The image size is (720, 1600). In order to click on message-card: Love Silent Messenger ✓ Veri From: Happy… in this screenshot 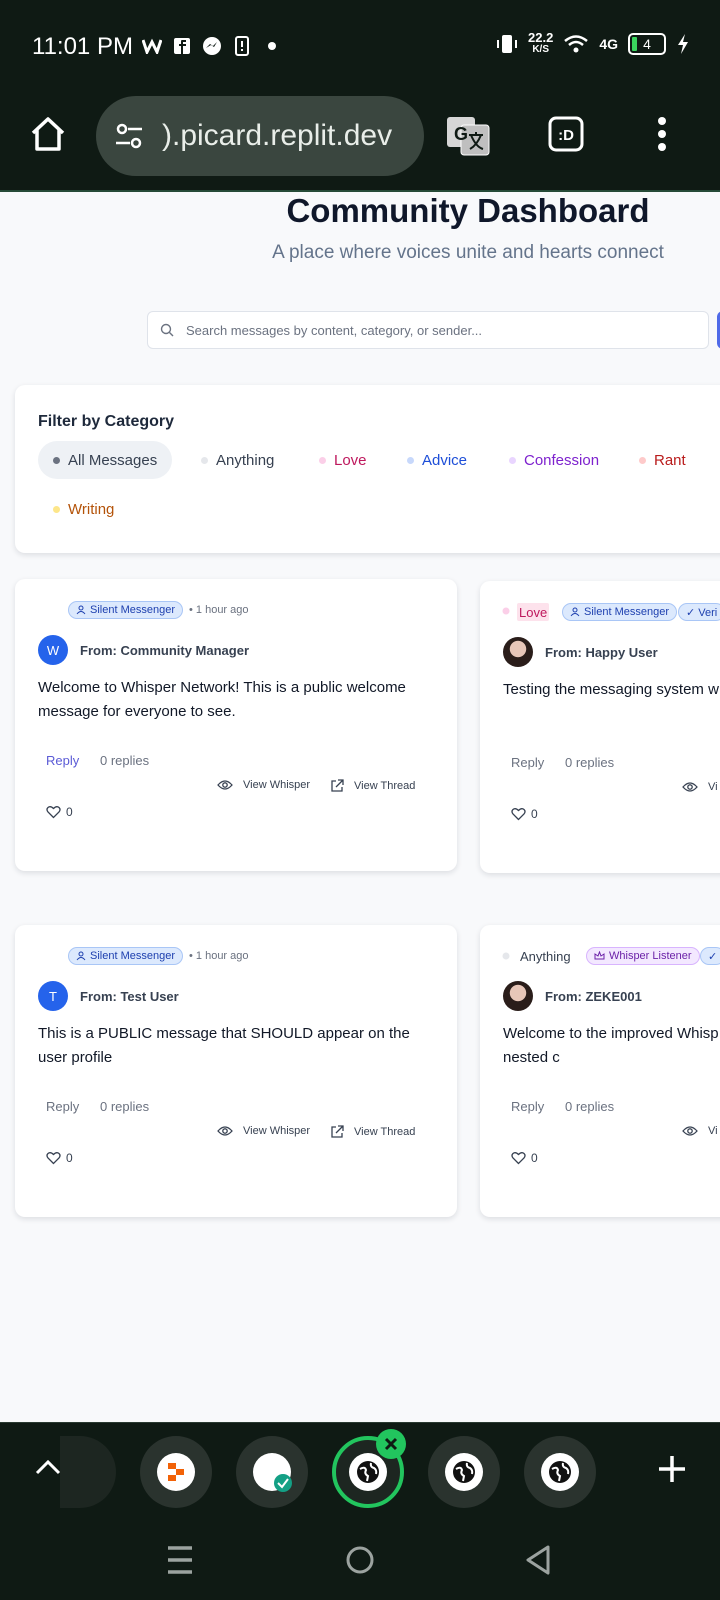, I will do `click(600, 727)`.